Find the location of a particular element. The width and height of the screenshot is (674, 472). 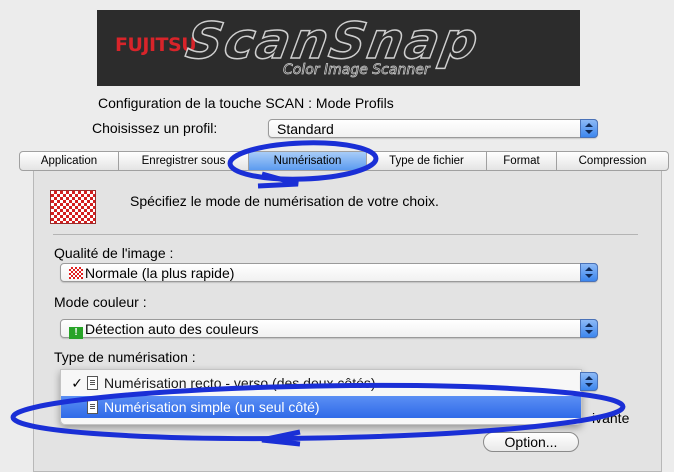

profile-select: Standard is located at coordinates (433, 128).